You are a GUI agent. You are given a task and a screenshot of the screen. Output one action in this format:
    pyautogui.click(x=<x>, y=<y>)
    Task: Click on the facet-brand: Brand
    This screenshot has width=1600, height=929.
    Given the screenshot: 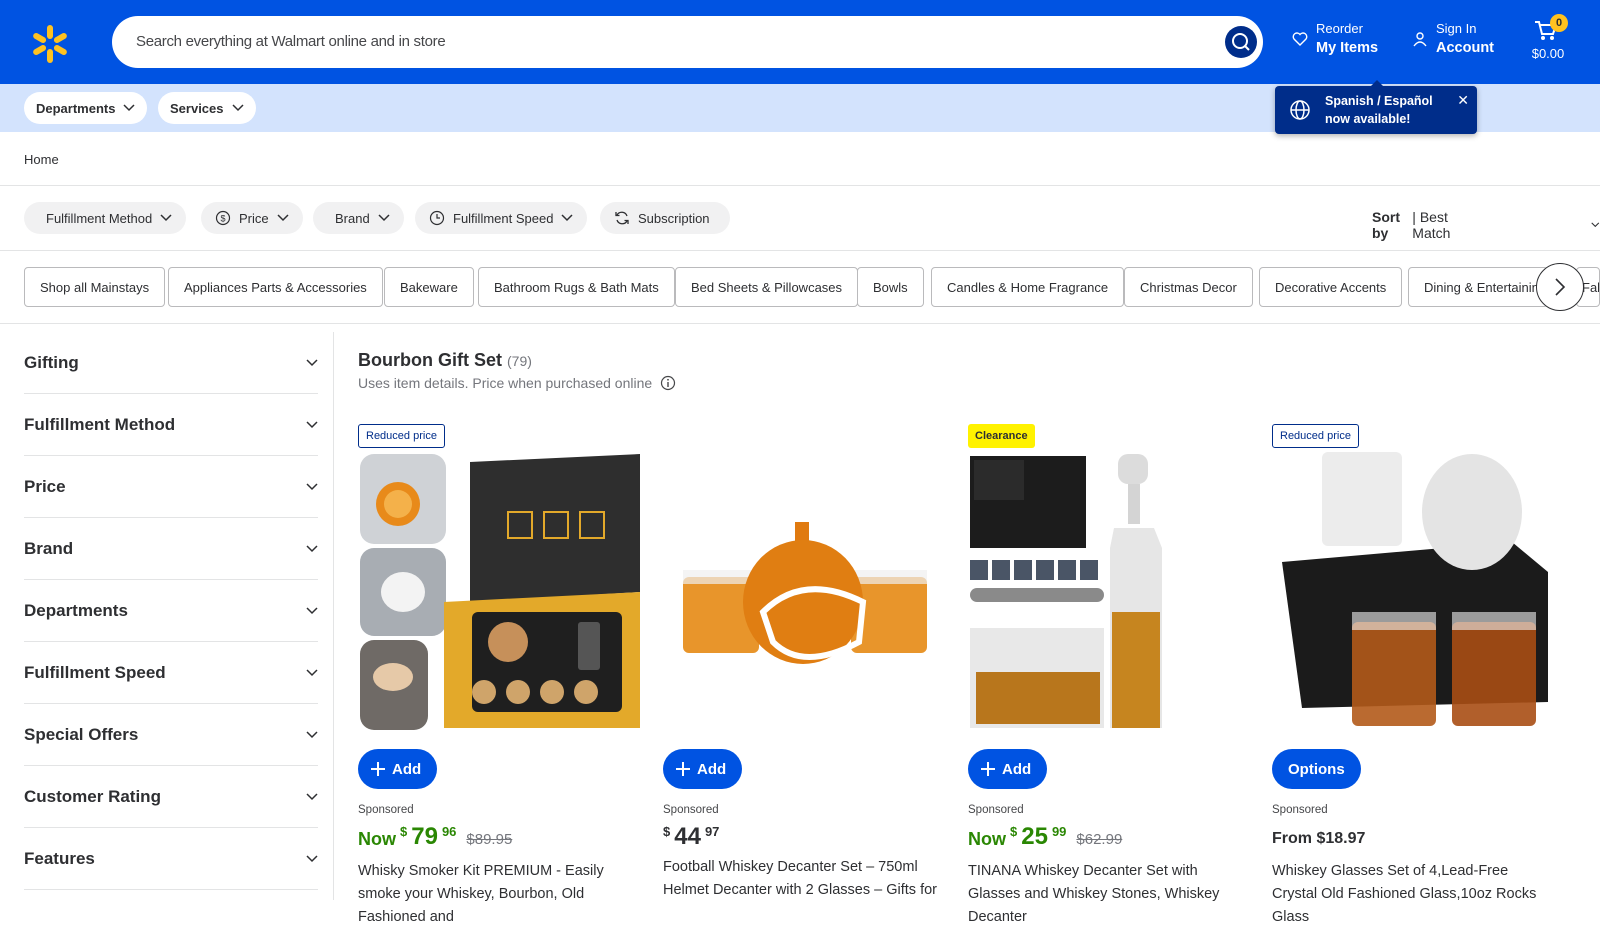 What is the action you would take?
    pyautogui.click(x=171, y=549)
    